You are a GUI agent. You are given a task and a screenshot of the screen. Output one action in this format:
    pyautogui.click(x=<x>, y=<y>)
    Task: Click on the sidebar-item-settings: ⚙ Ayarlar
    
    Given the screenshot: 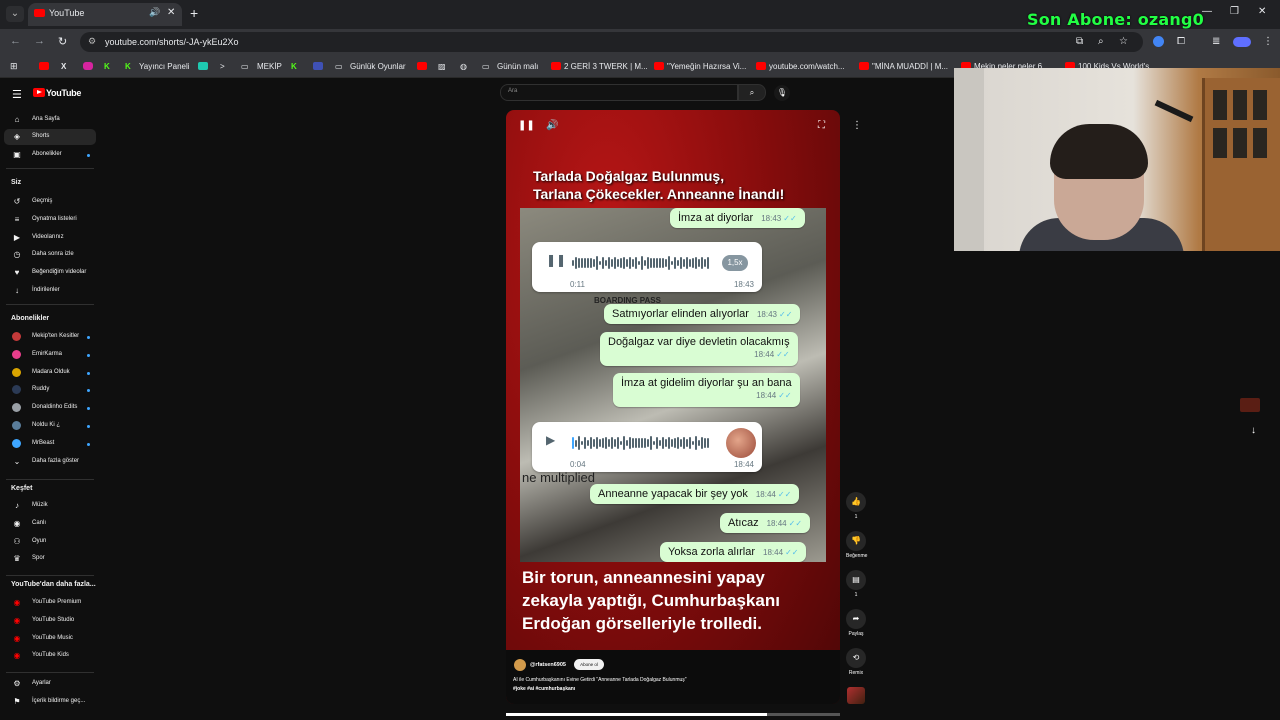 What is the action you would take?
    pyautogui.click(x=50, y=684)
    